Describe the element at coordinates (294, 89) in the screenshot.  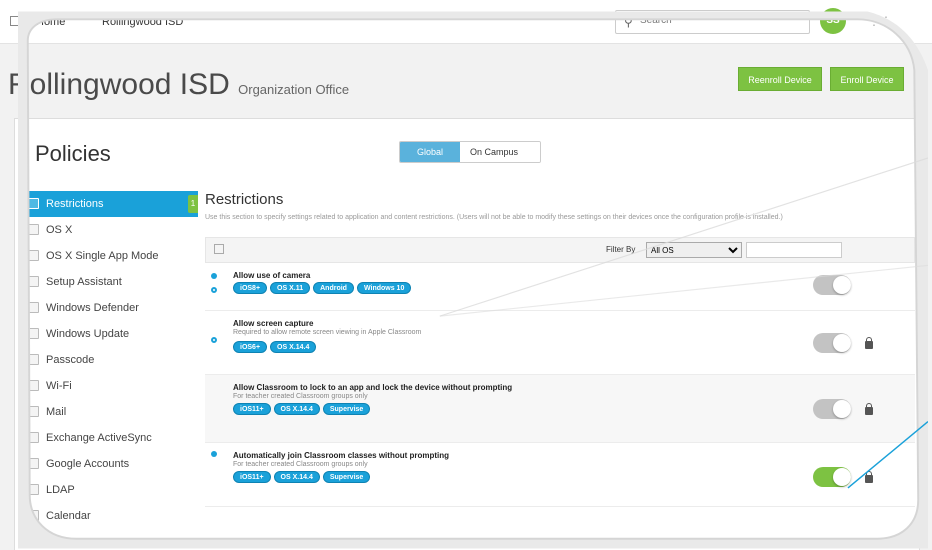
I see `org-subtitle: Organization Office` at that location.